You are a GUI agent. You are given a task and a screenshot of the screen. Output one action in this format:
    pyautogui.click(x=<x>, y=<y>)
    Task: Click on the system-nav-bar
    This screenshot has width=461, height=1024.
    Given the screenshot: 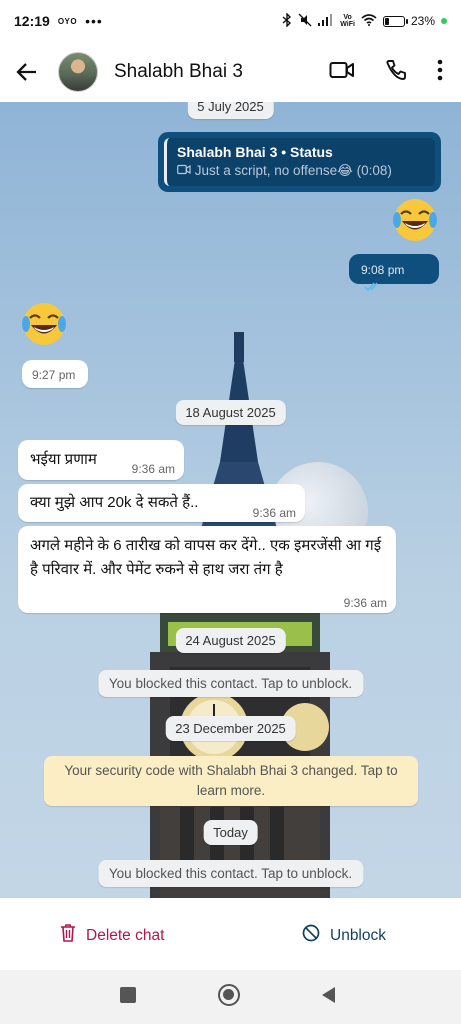 What is the action you would take?
    pyautogui.click(x=230, y=997)
    